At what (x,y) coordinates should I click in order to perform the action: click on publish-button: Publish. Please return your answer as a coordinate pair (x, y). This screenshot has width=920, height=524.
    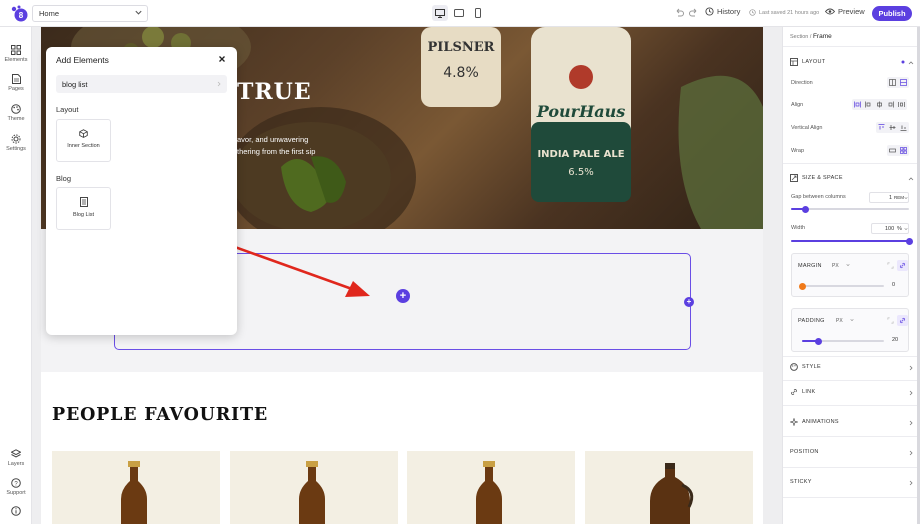
    Looking at the image, I should click on (892, 13).